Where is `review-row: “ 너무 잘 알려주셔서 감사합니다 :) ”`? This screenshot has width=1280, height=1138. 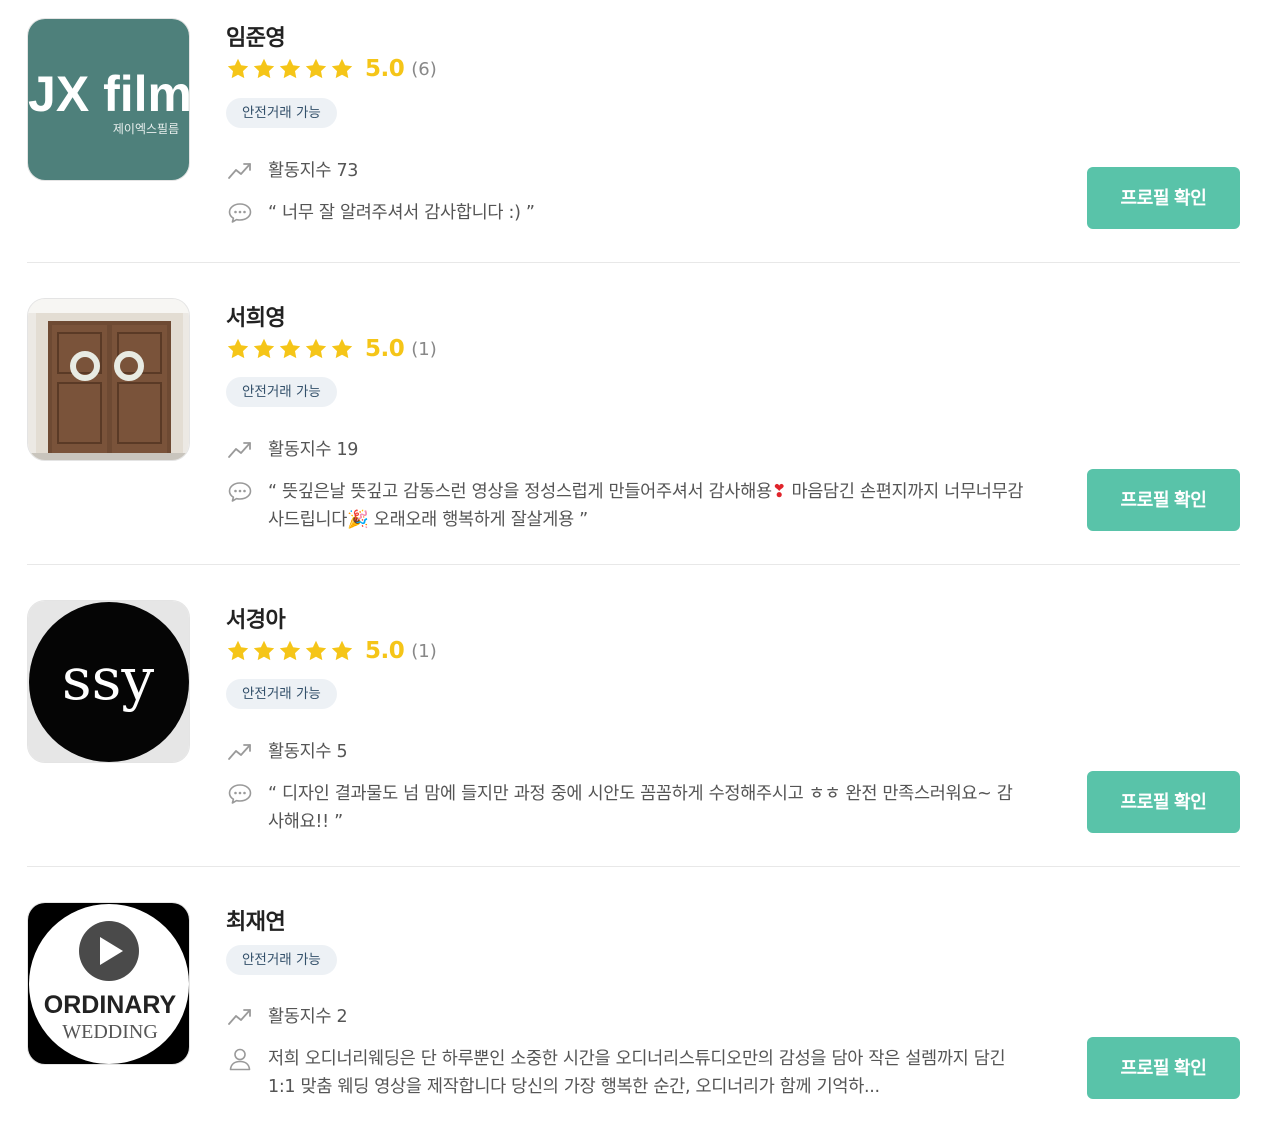 review-row: “ 너무 잘 알려주셔서 감사합니다 :) ” is located at coordinates (627, 213).